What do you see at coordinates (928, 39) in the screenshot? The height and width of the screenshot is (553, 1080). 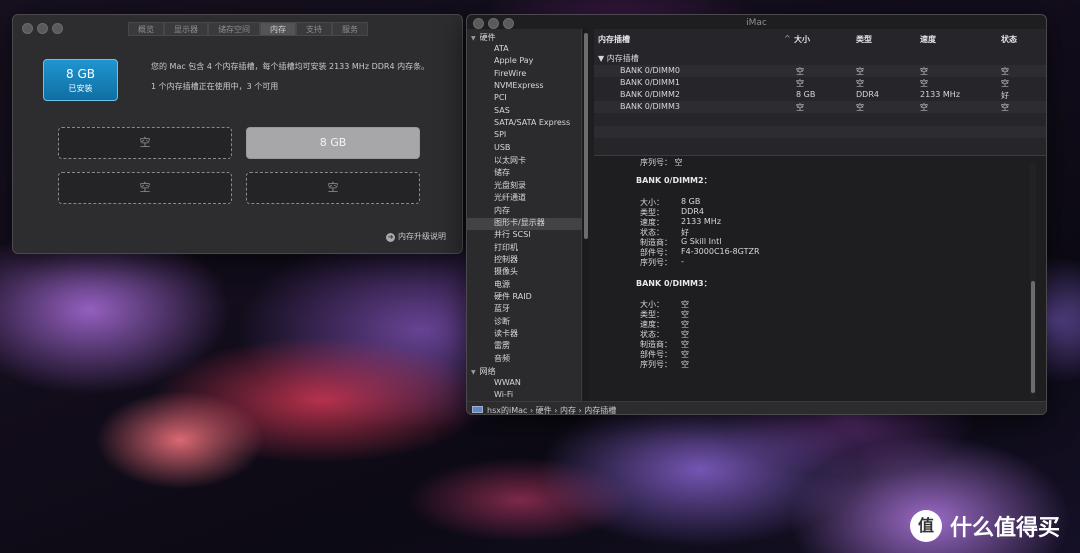 I see `column-header-speed: 速度` at bounding box center [928, 39].